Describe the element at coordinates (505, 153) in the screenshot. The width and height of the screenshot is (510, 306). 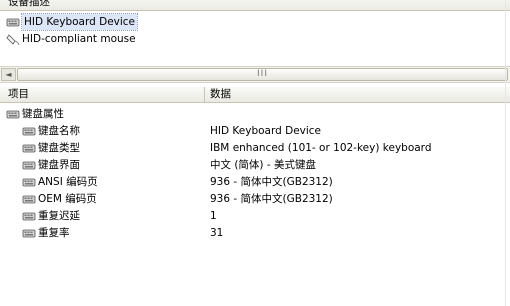
I see `pane-divider` at that location.